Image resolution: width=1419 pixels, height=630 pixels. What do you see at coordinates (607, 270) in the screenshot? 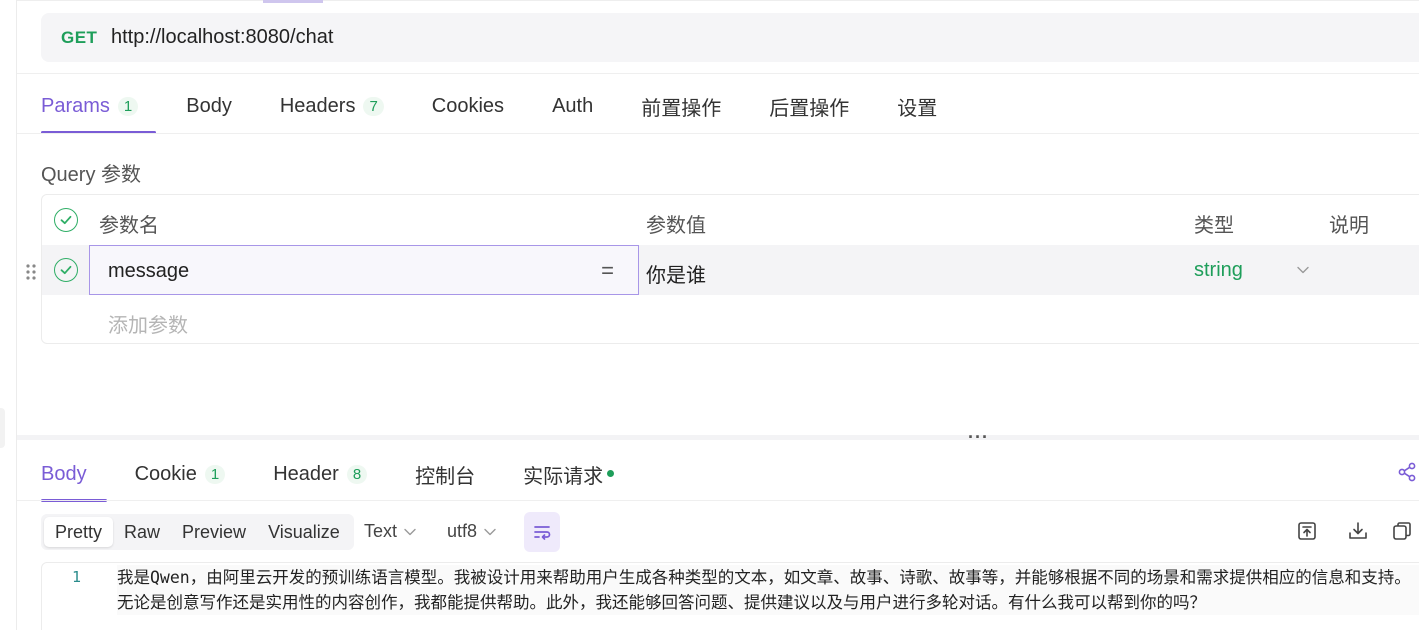
I see `equals-sign: =` at bounding box center [607, 270].